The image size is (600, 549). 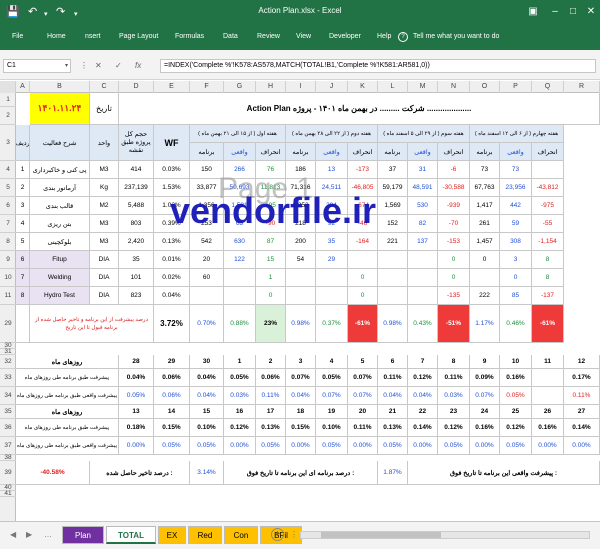 I want to click on row-header: 4, so click(x=8, y=170).